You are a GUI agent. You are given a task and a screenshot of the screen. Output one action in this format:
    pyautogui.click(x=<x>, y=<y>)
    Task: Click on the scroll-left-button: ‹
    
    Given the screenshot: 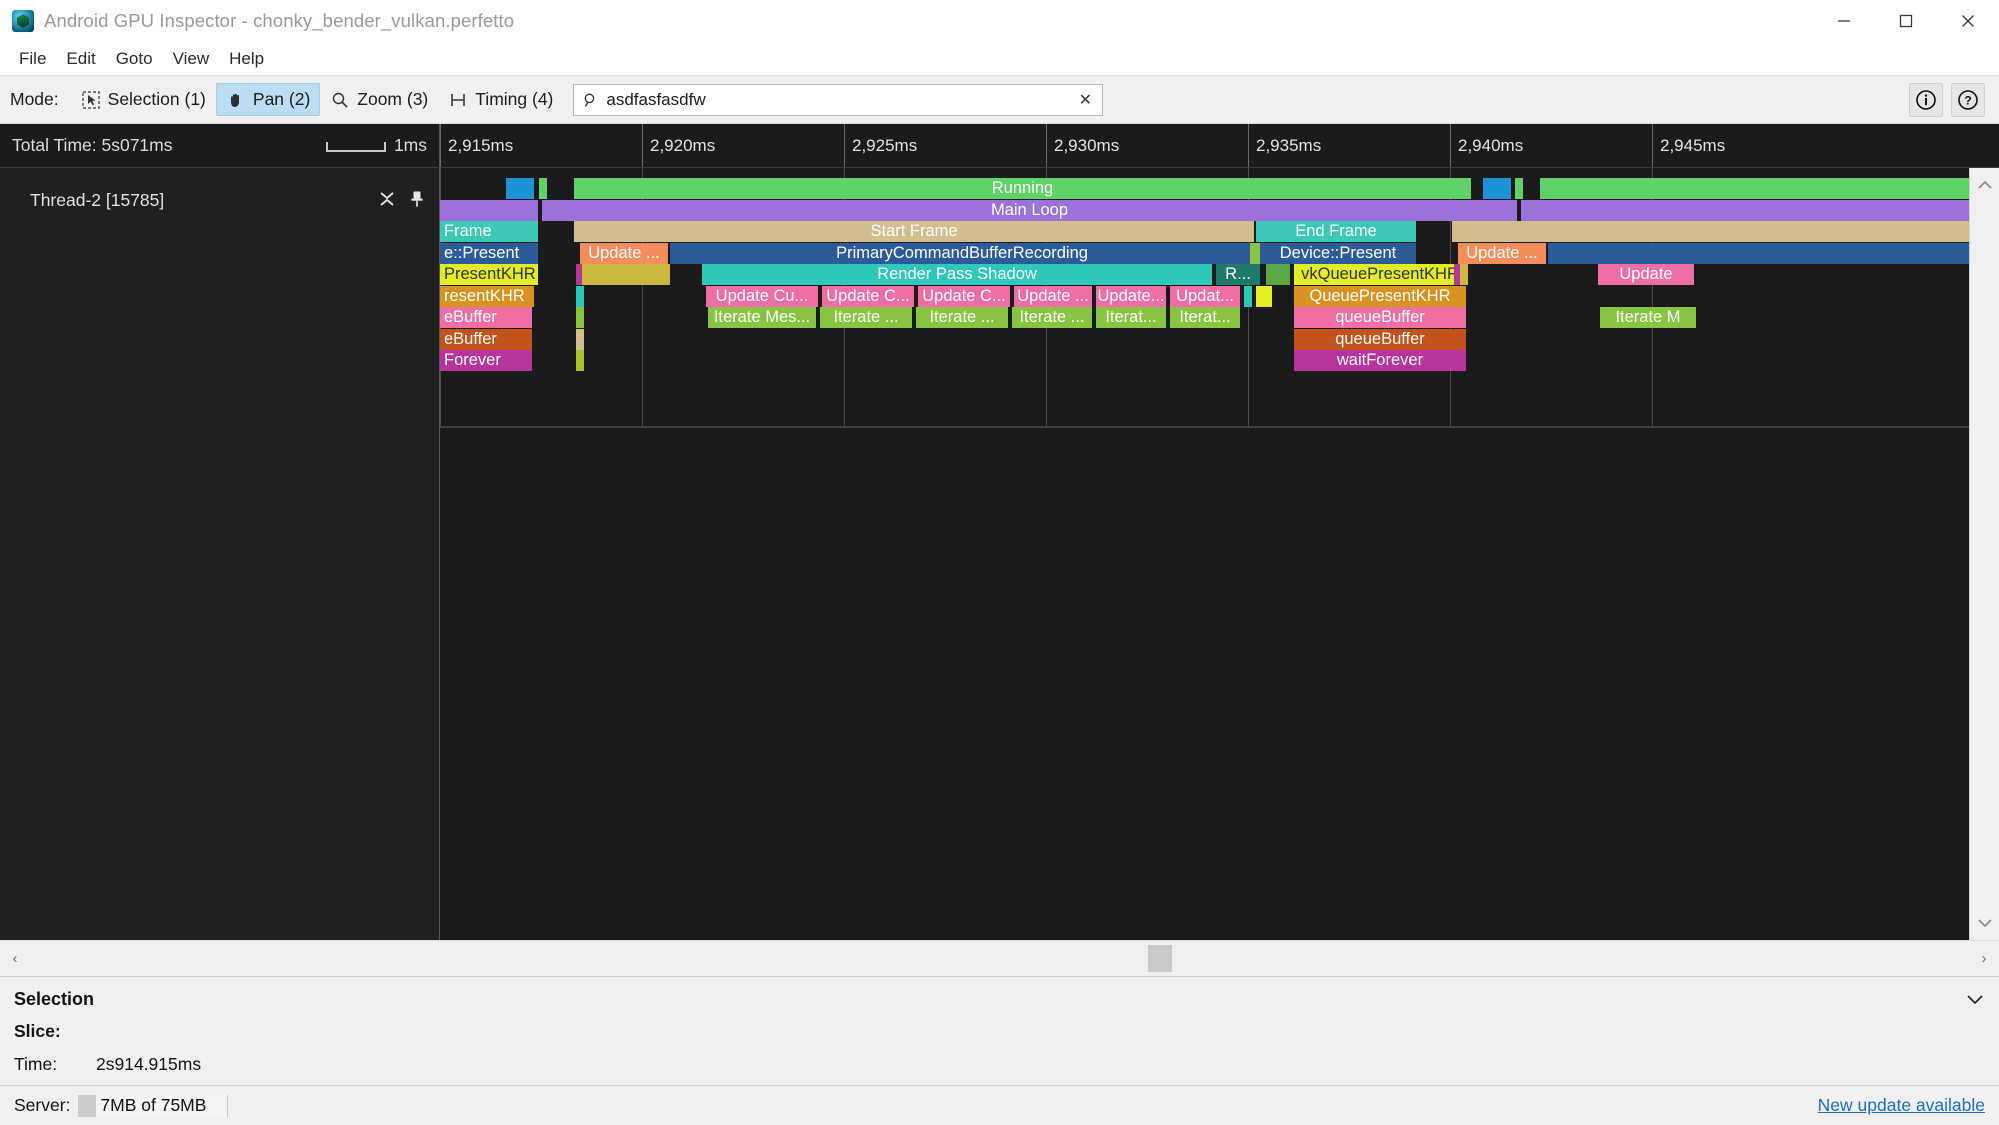 What is the action you would take?
    pyautogui.click(x=15, y=958)
    